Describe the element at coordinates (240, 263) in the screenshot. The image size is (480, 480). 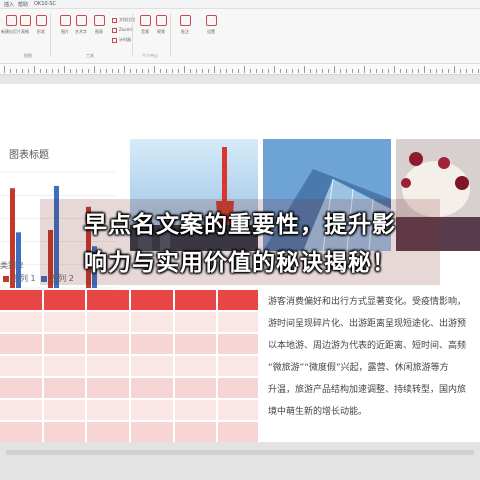
I see `headline-line-2: 响力与实用价值的秘诀揭秘！` at that location.